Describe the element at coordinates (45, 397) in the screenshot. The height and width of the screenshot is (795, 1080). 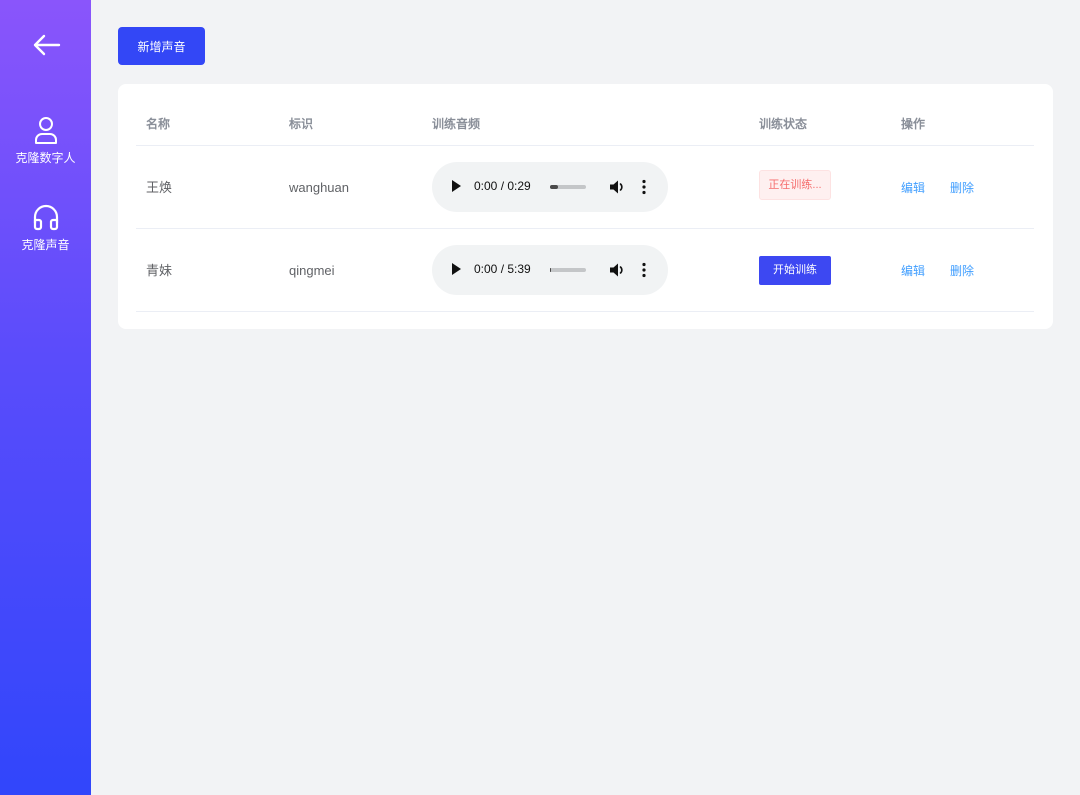
I see `sidebar: 克隆数字人 克隆声音` at that location.